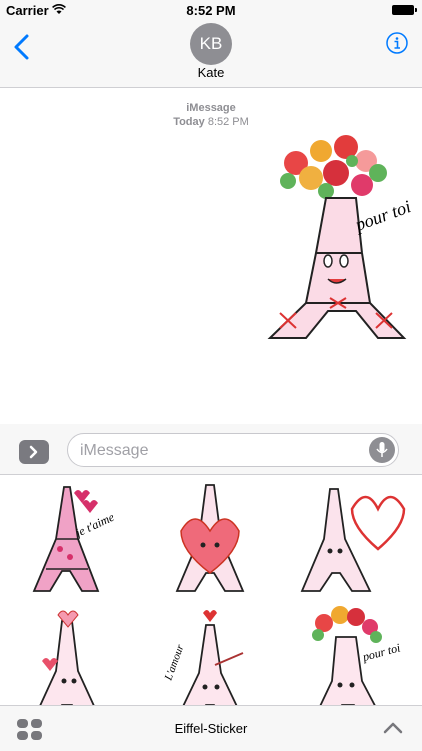 The height and width of the screenshot is (751, 422). I want to click on expand-apps-button, so click(34, 452).